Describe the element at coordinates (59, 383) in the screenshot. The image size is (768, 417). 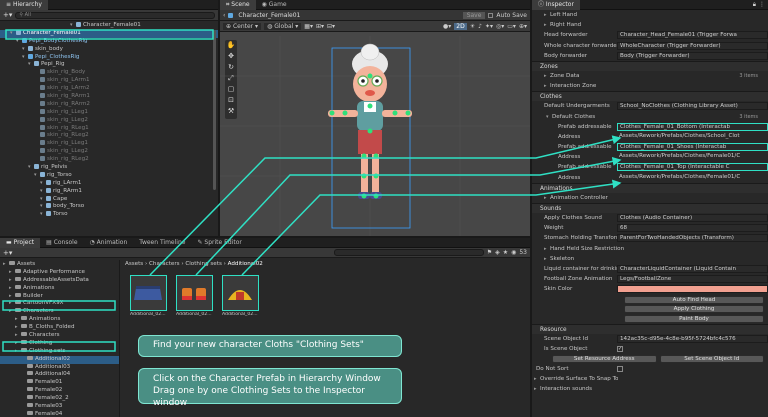
I see `project-folder-item: Female01` at that location.